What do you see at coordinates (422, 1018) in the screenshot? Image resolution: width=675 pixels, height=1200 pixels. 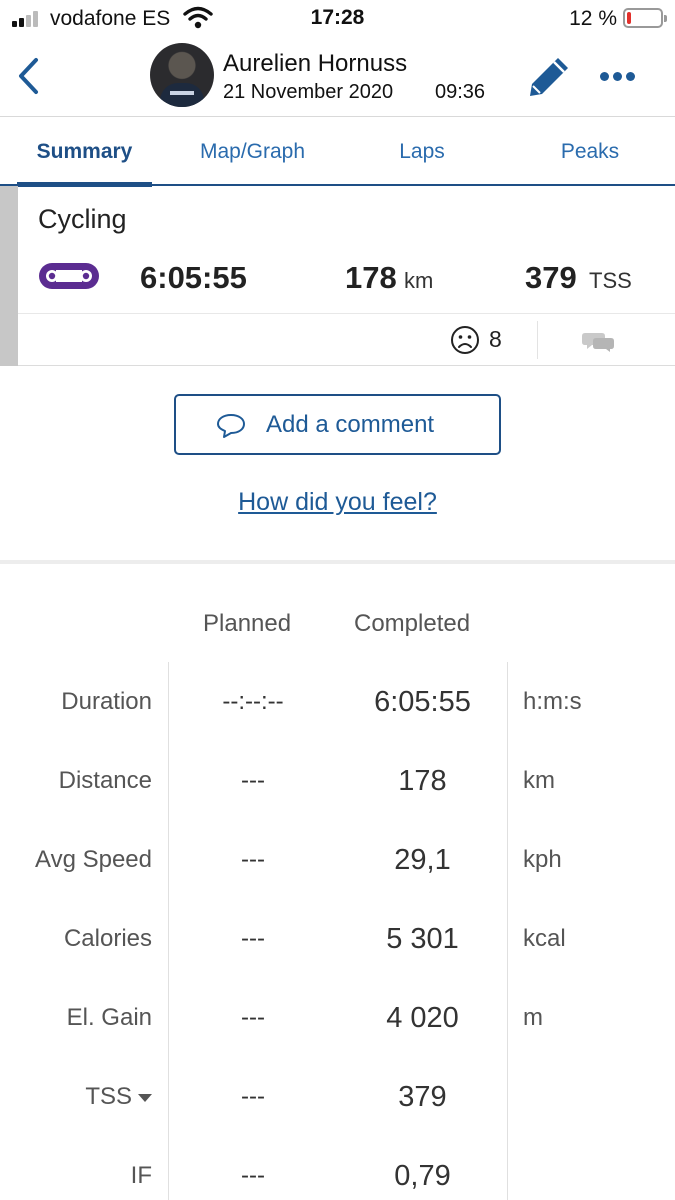 I see `stat-completed: 4 020` at bounding box center [422, 1018].